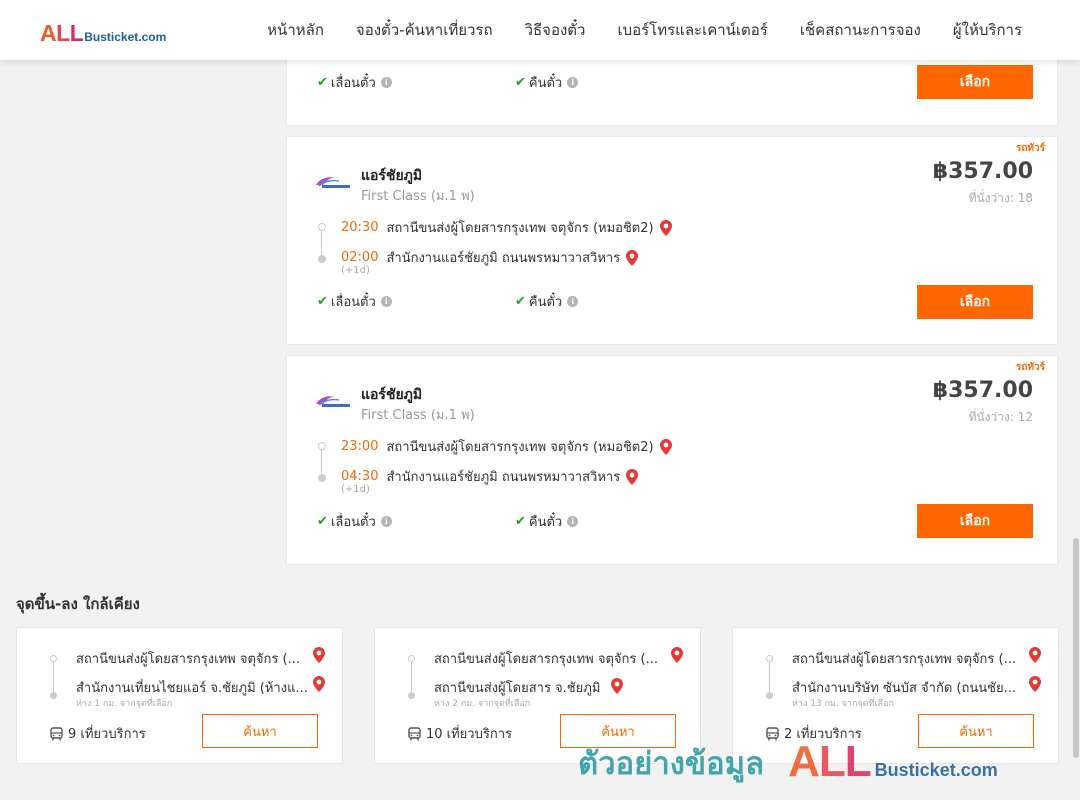  What do you see at coordinates (936, 770) in the screenshot?
I see `watermark-logo-domain: Busticket.com` at bounding box center [936, 770].